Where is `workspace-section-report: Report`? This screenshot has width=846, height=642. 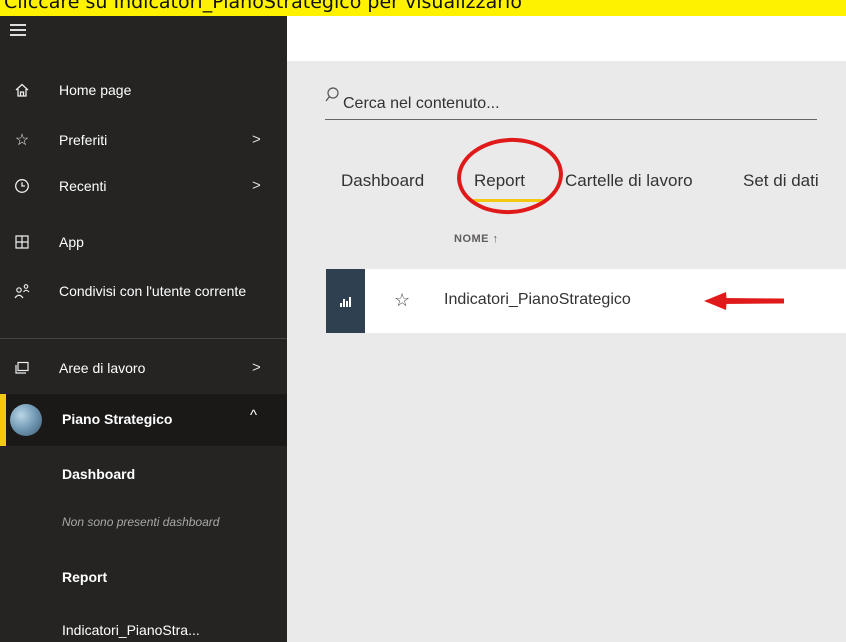
workspace-section-report: Report is located at coordinates (85, 577).